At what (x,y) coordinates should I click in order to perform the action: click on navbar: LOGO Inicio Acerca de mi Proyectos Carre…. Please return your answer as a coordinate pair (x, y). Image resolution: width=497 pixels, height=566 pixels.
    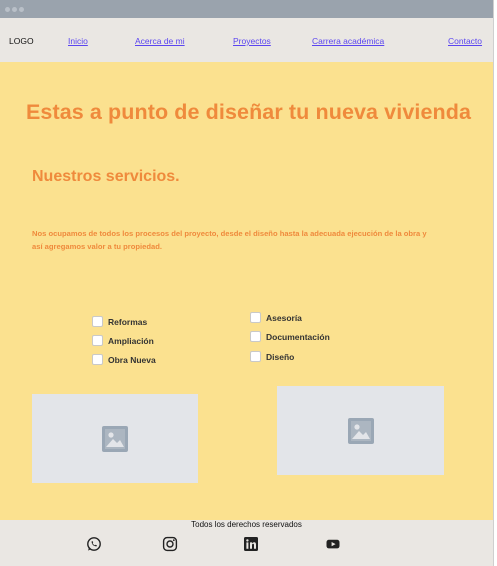
    Looking at the image, I should click on (246, 40).